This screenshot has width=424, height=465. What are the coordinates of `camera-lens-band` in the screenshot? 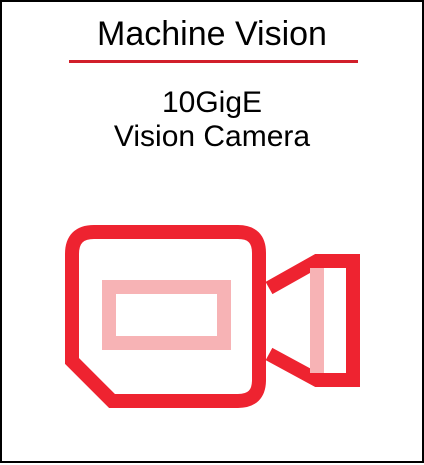 It's located at (317, 320).